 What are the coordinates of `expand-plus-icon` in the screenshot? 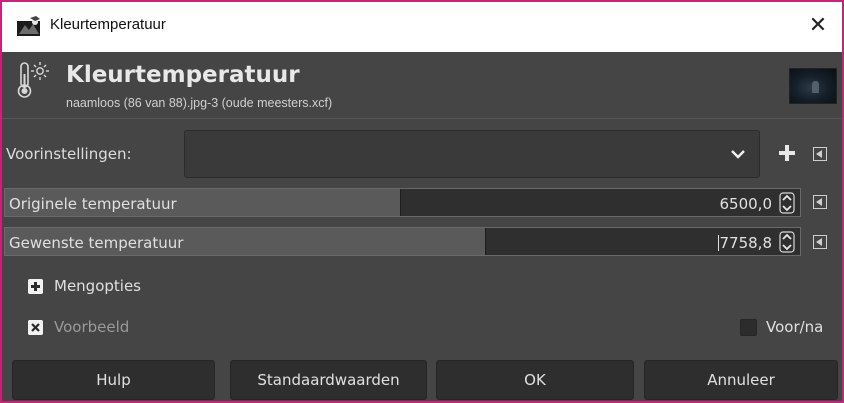 It's located at (35, 286).